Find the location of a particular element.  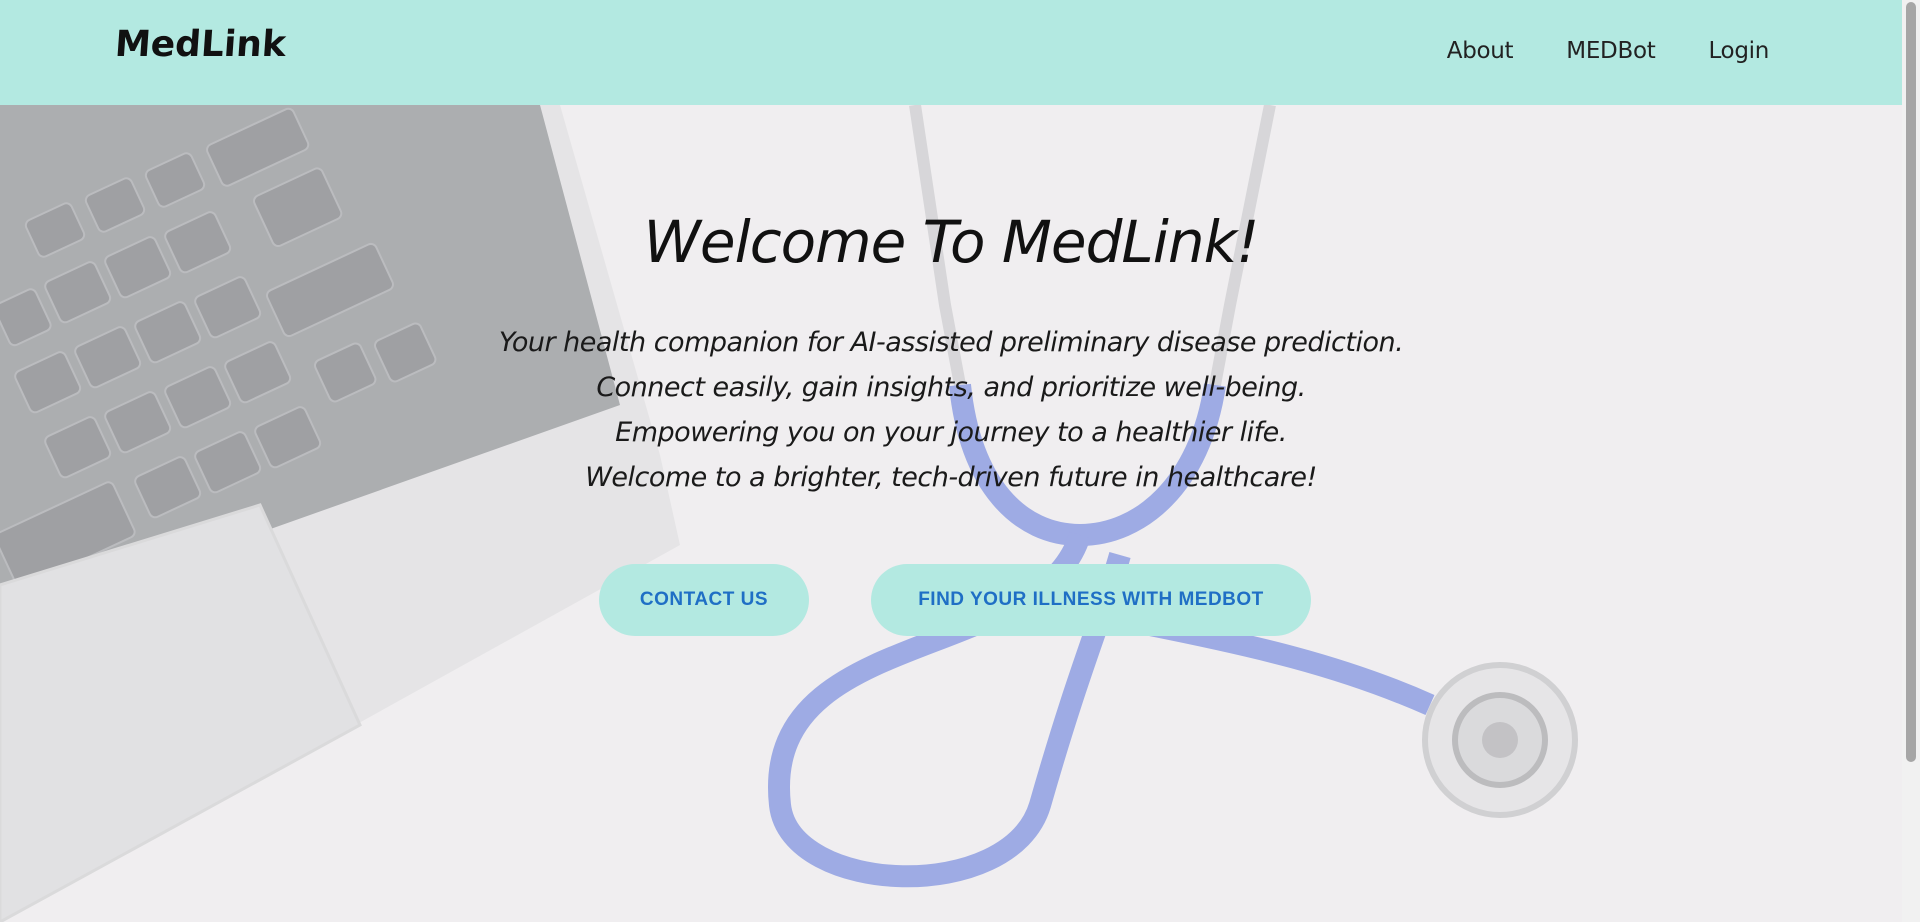

nav-links: About MEDBot Login is located at coordinates (1582, 51).